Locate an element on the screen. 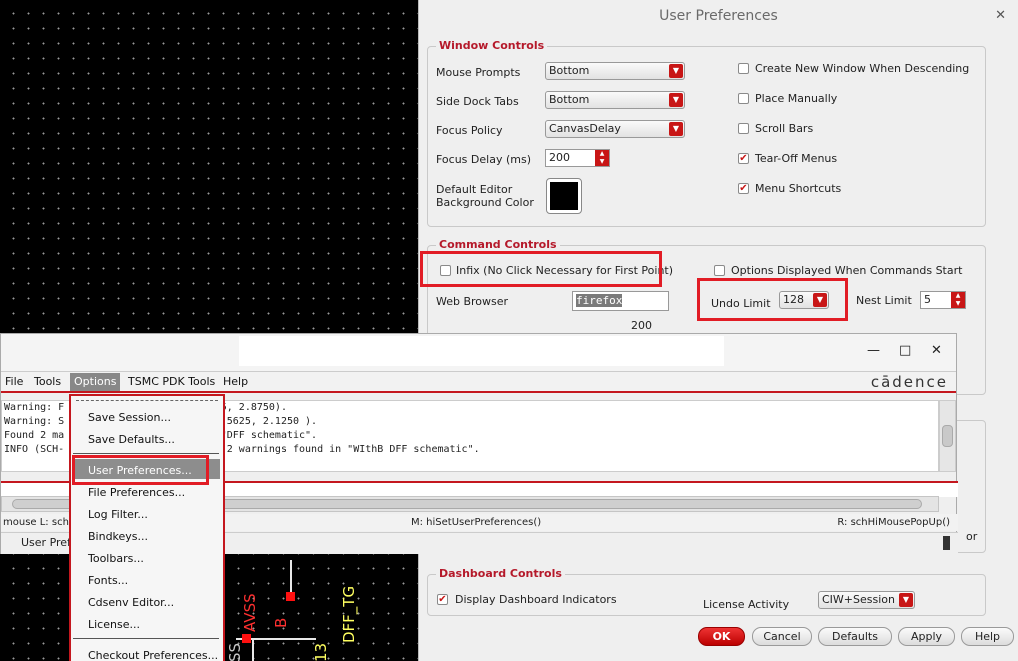  nest-limit-value: 5 is located at coordinates (927, 299).